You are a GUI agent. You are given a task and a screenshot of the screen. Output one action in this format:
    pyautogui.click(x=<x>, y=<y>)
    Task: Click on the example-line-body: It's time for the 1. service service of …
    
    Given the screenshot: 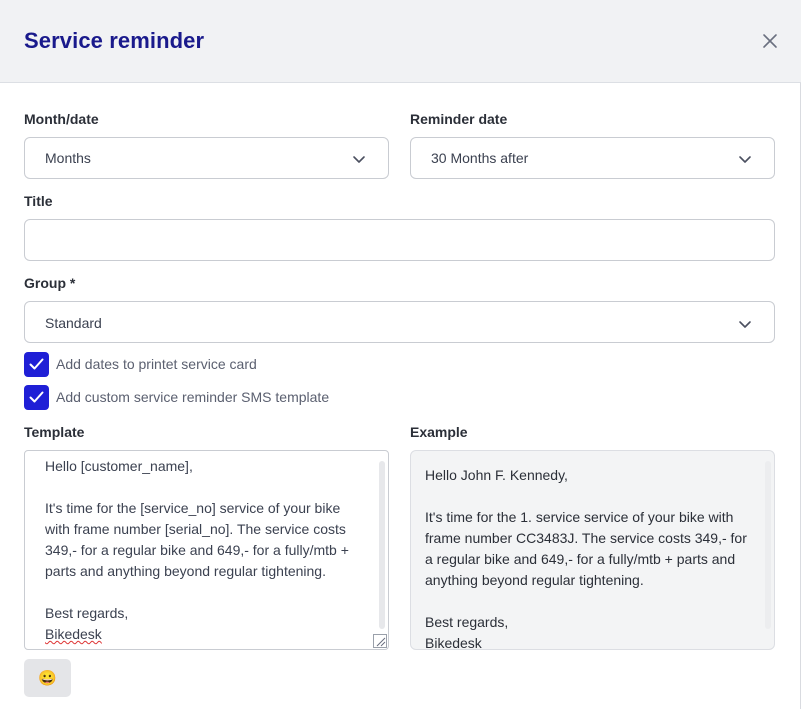 What is the action you would take?
    pyautogui.click(x=588, y=548)
    